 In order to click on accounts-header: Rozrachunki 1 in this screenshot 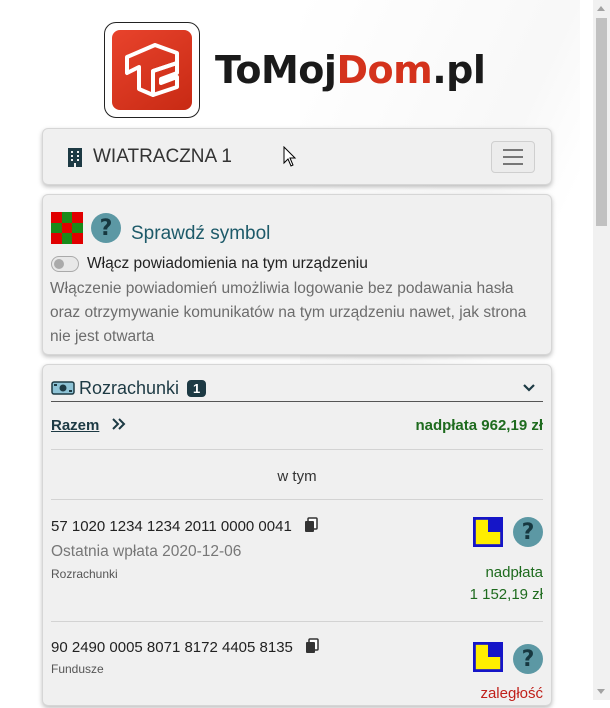, I will do `click(297, 388)`.